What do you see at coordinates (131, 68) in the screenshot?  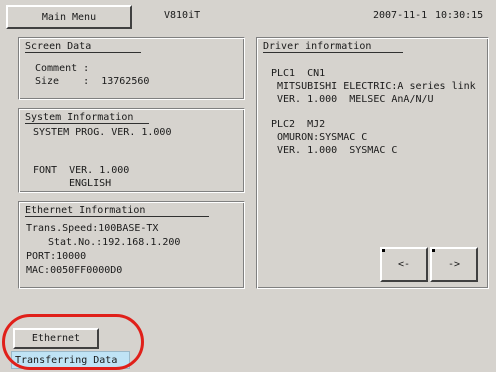 I see `screen-data-panel: Screen Data Comment : Size : 13762560` at bounding box center [131, 68].